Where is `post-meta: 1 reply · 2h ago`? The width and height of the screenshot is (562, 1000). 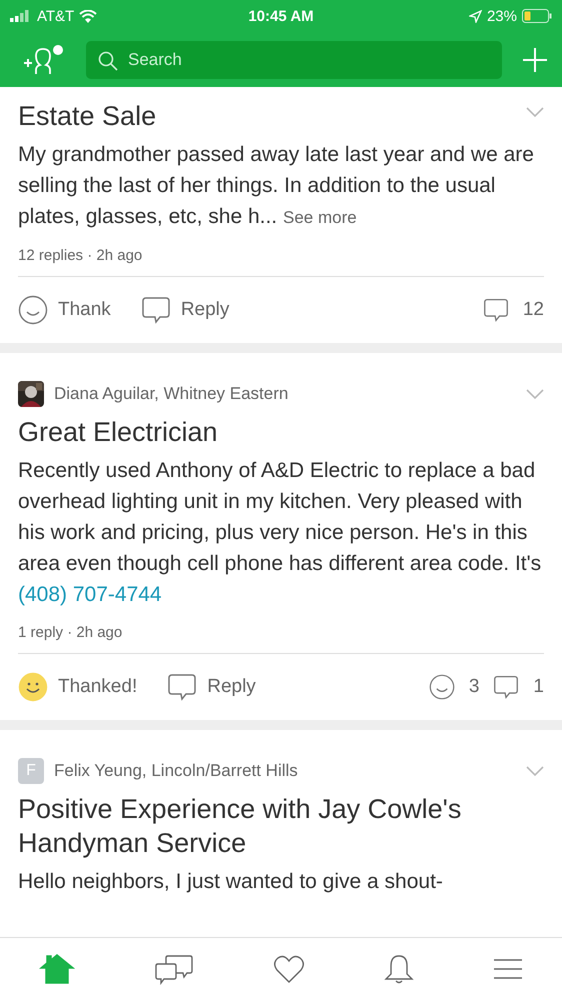 post-meta: 1 reply · 2h ago is located at coordinates (70, 632).